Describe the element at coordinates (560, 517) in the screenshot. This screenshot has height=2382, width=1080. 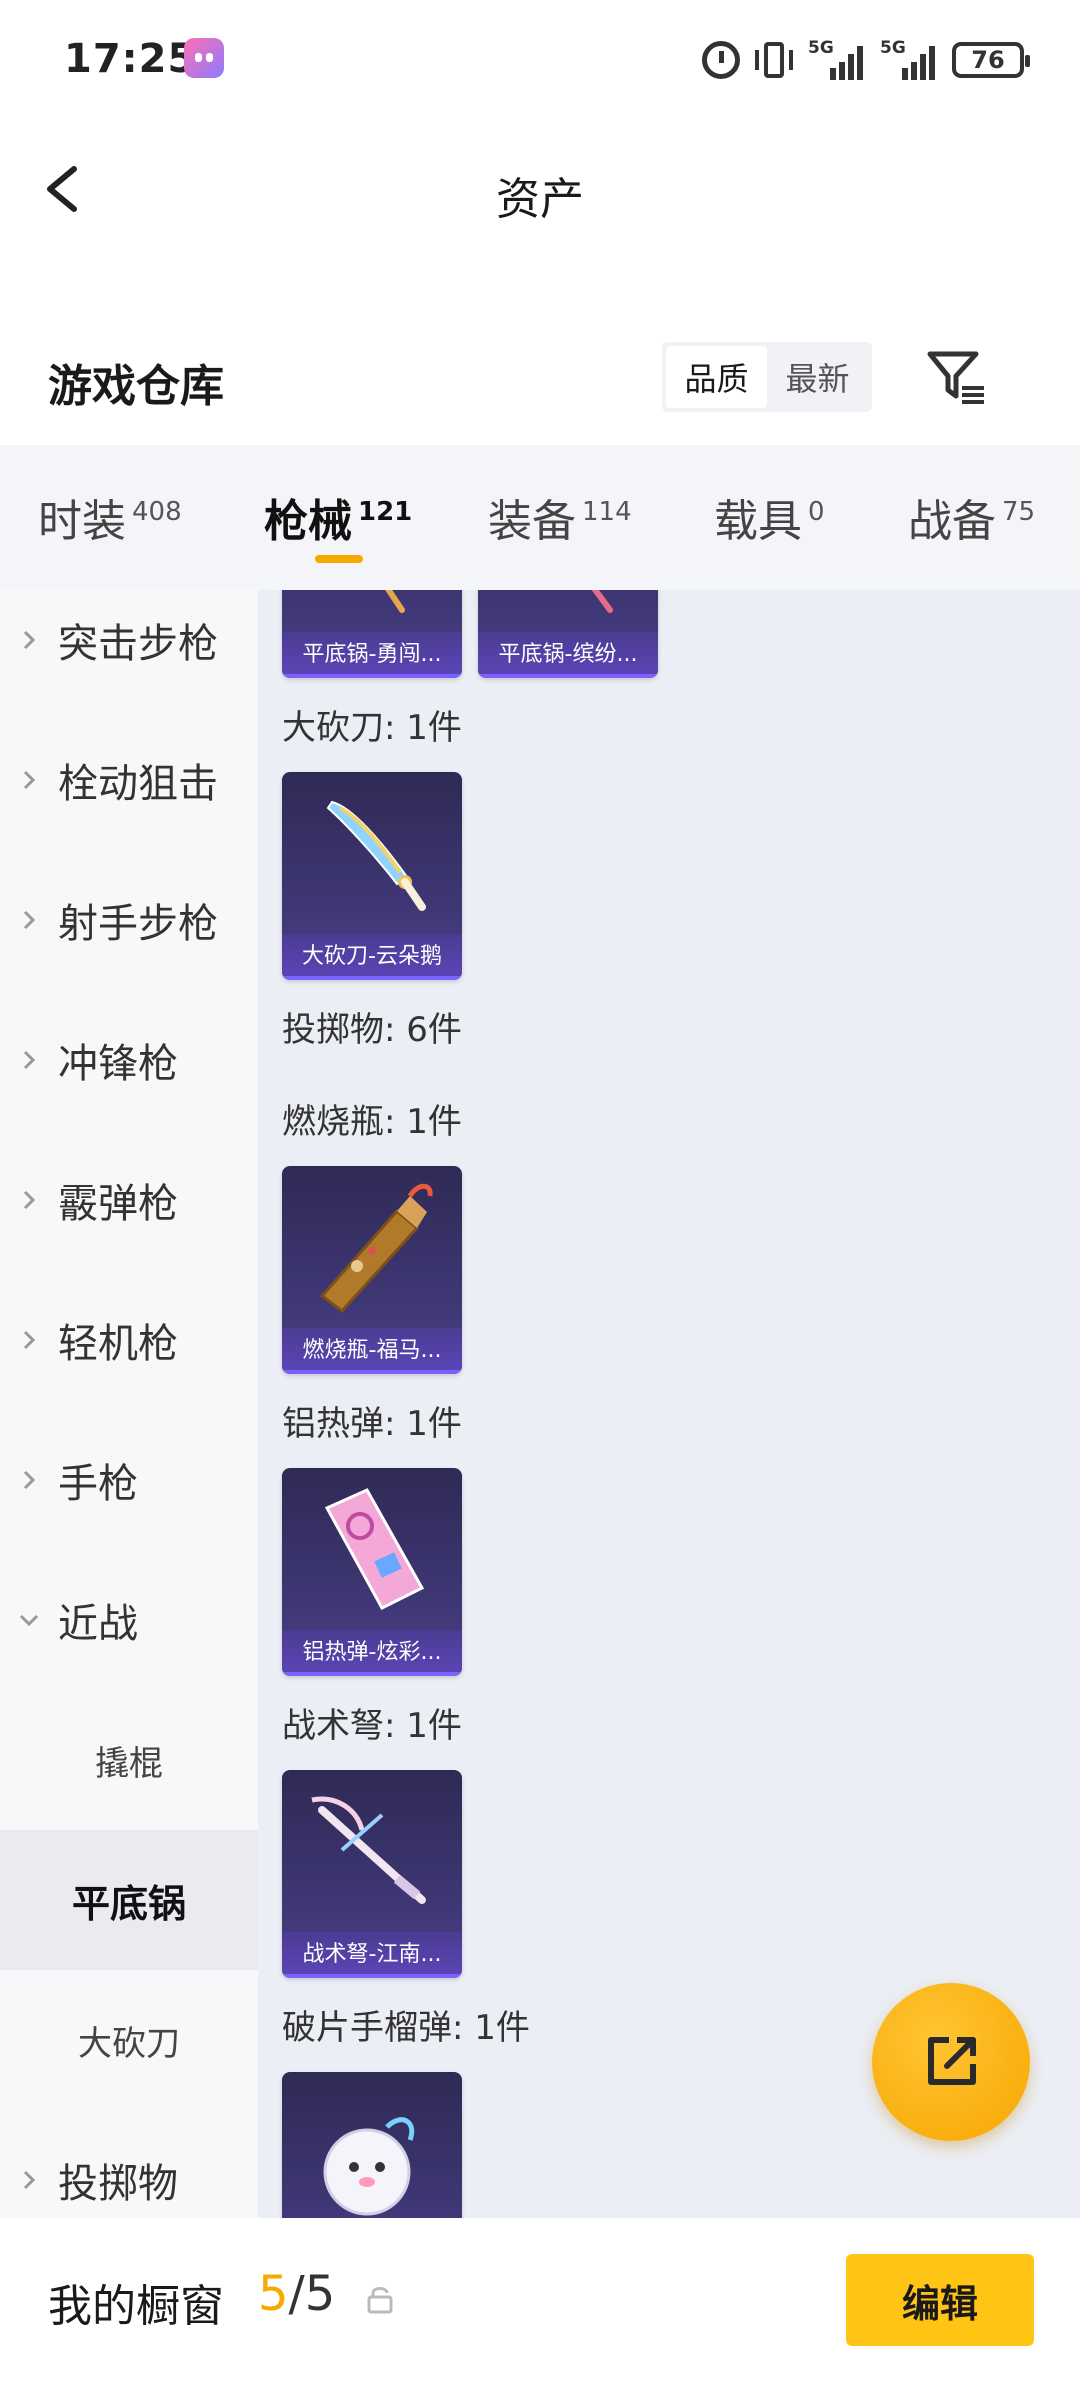
I see `tab-equipment: 装备 114` at that location.